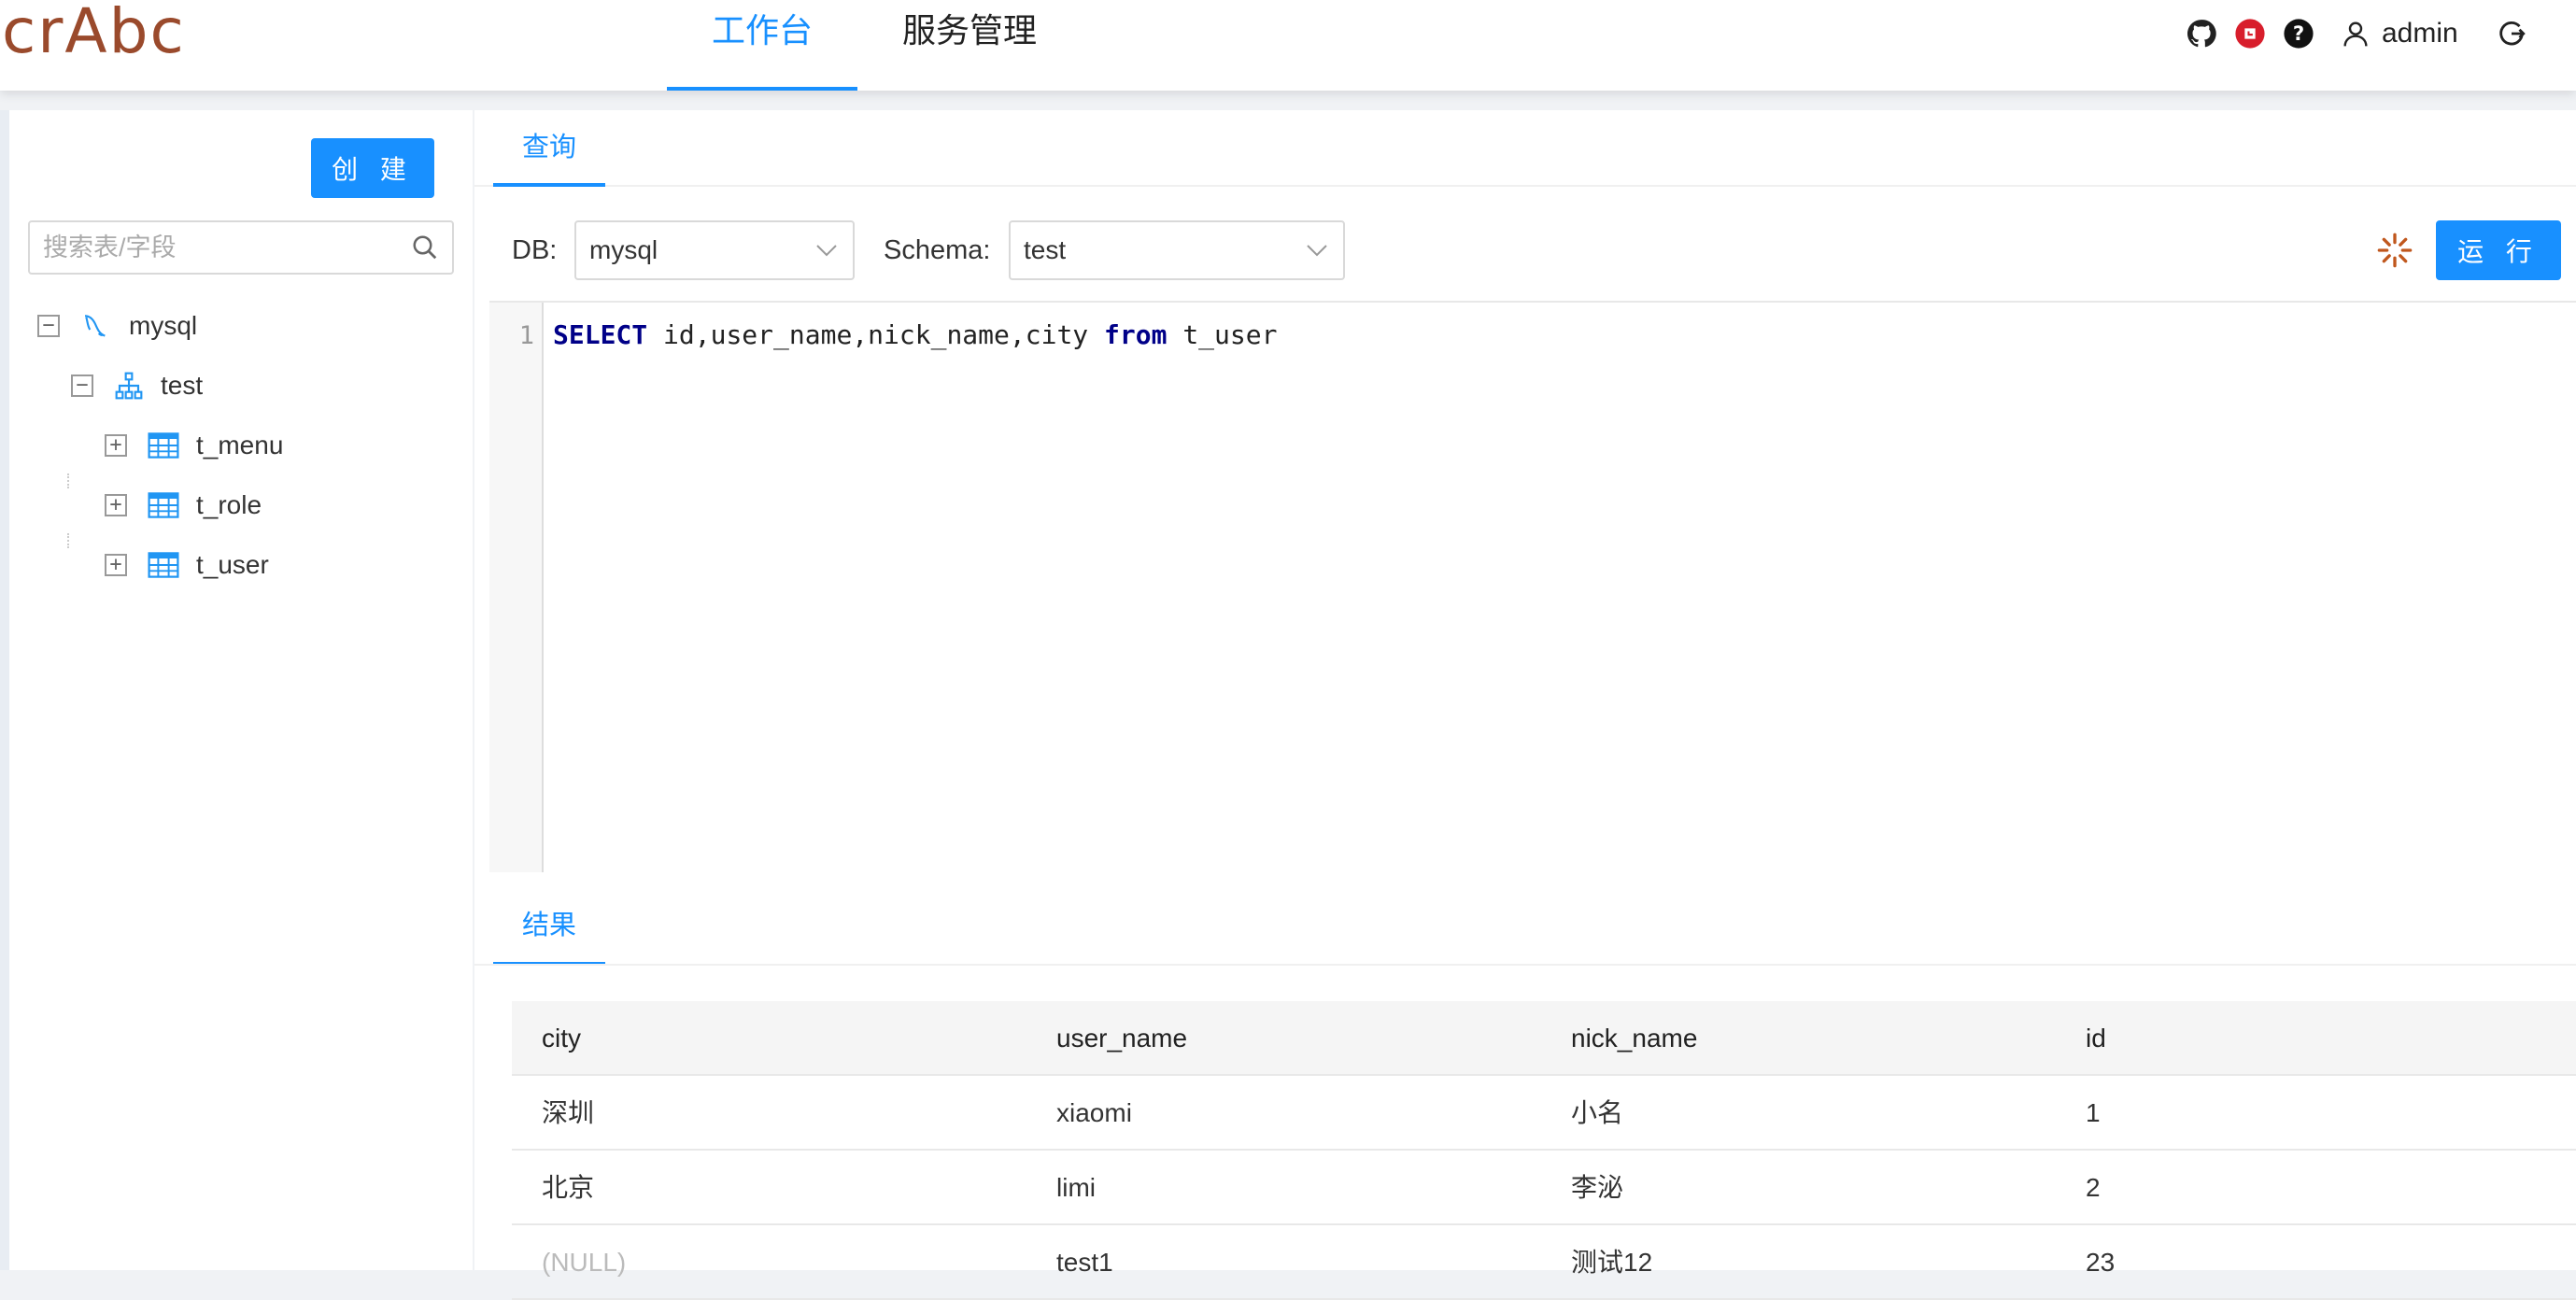  Describe the element at coordinates (2096, 1038) in the screenshot. I see `column-header: id` at that location.